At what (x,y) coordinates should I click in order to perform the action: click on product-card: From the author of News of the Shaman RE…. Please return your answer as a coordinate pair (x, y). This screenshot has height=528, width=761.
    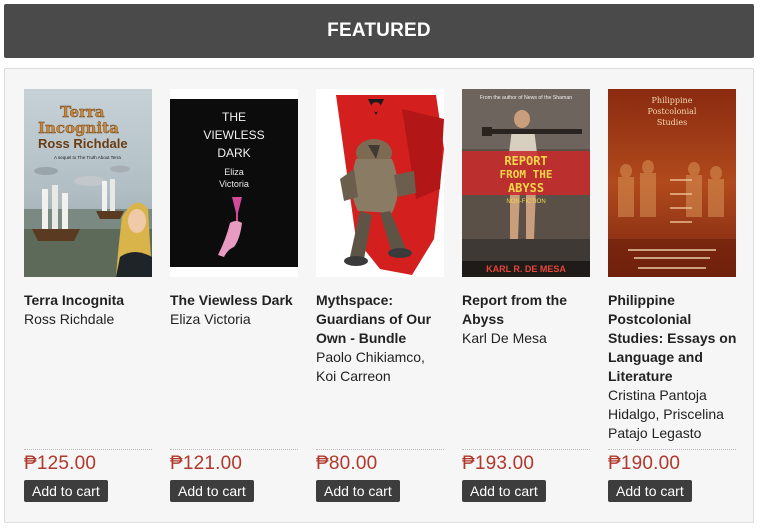
    Looking at the image, I should click on (526, 304).